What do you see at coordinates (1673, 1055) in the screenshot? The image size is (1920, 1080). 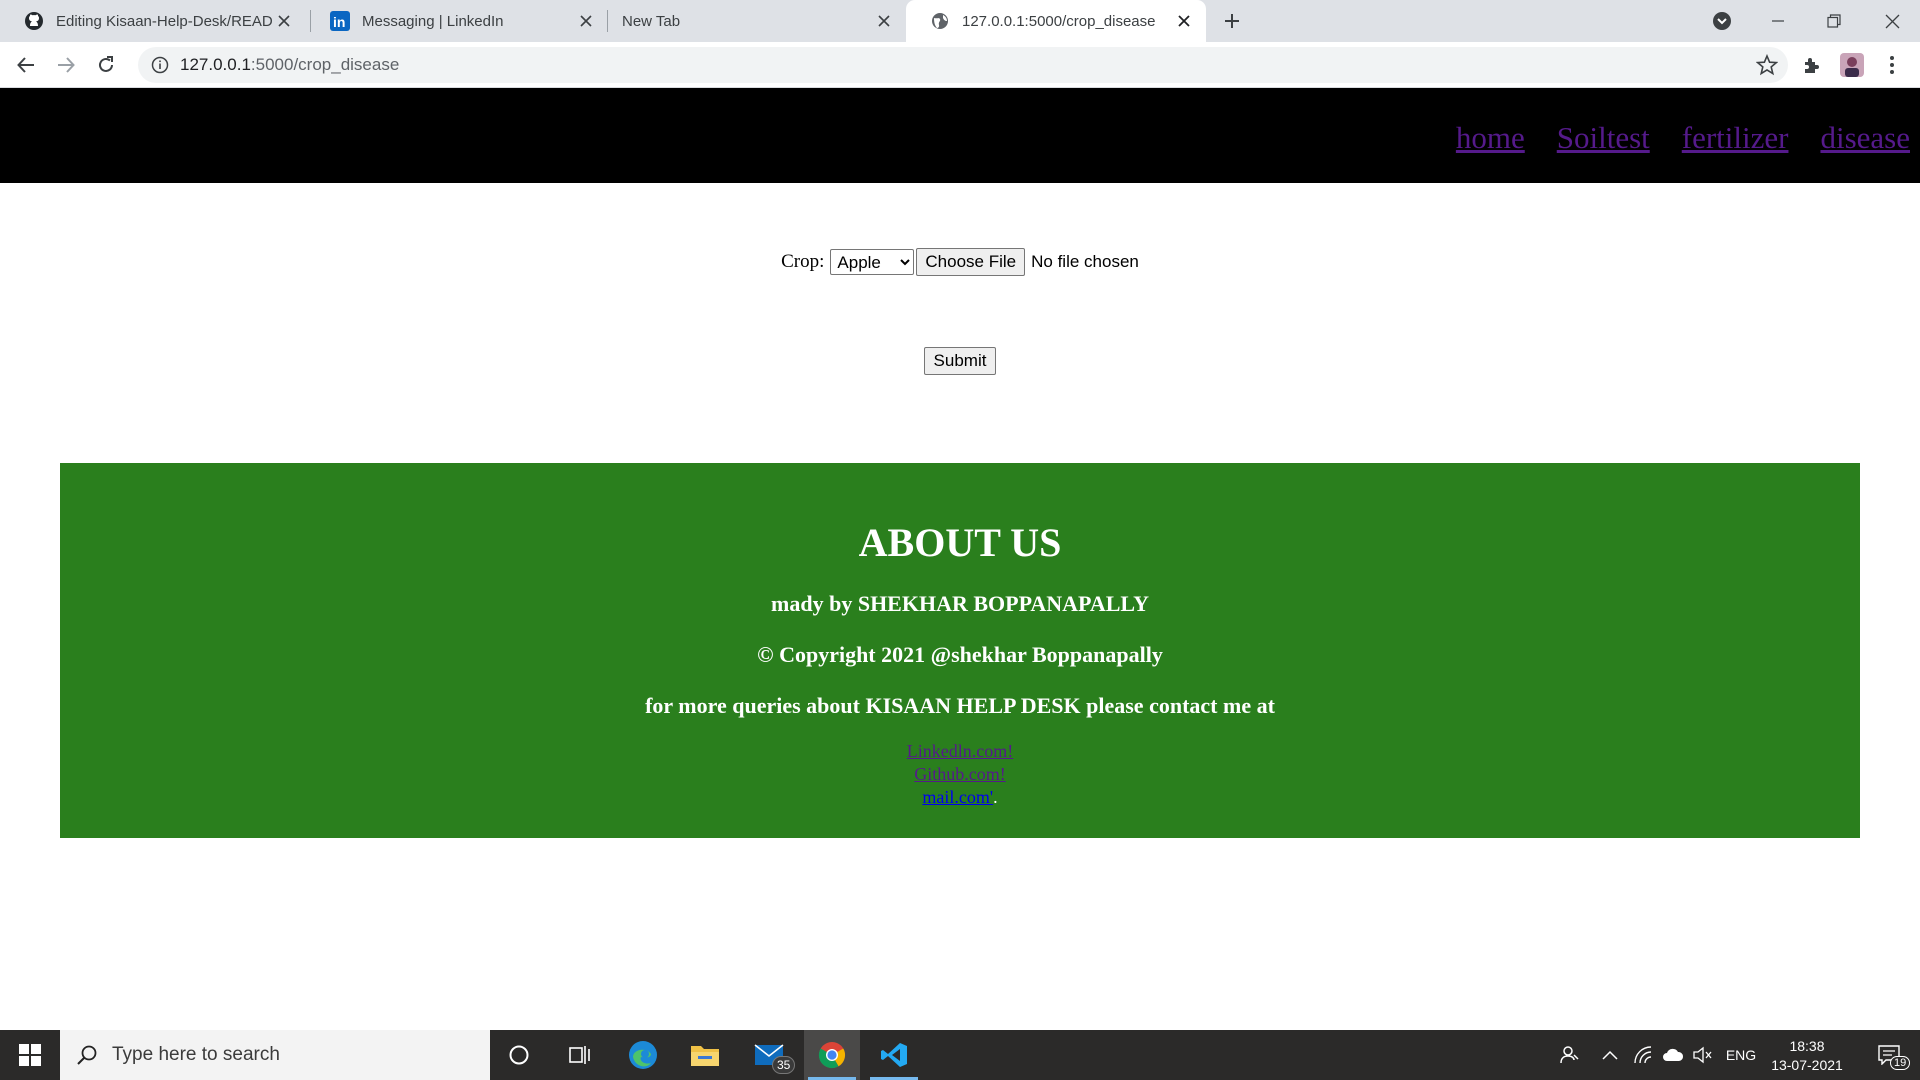 I see `onedrive-icon` at bounding box center [1673, 1055].